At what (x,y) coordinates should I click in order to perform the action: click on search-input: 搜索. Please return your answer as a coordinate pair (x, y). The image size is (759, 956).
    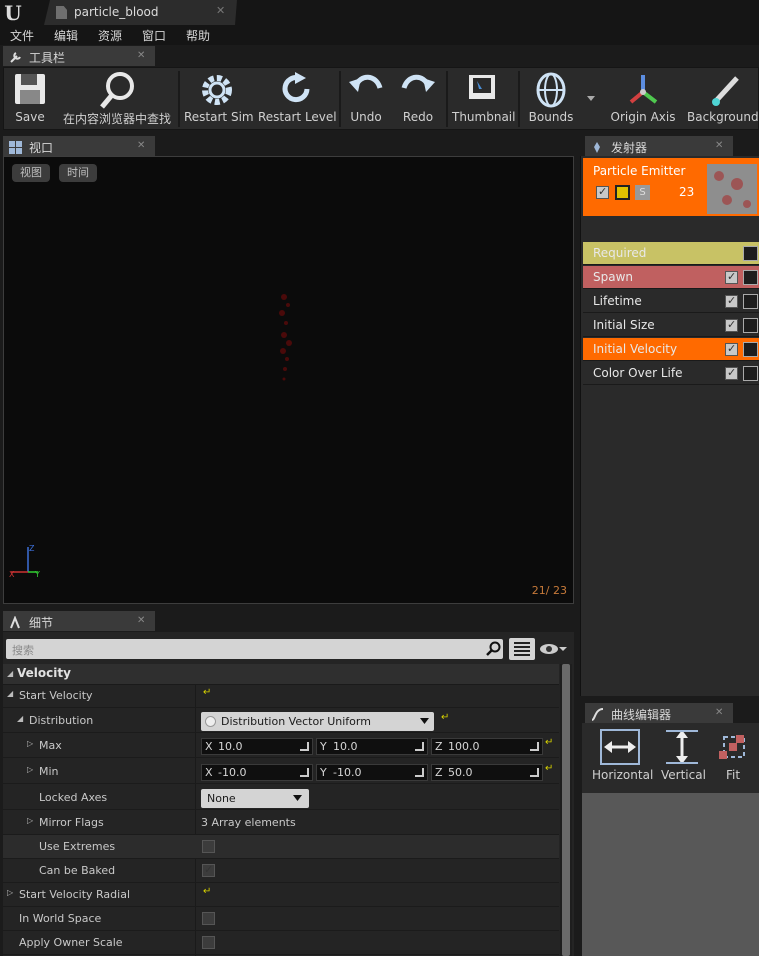
    Looking at the image, I should click on (254, 649).